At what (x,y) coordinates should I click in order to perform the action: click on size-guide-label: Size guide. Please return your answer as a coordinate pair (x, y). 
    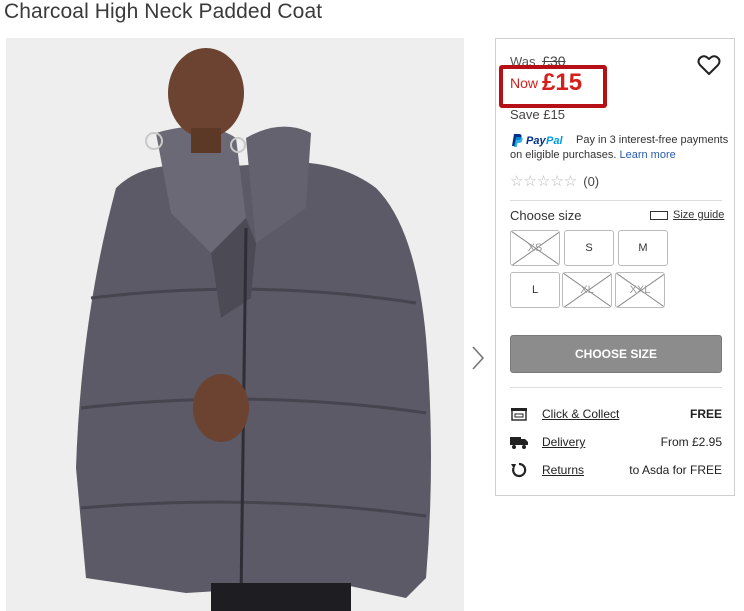
    Looking at the image, I should click on (699, 215).